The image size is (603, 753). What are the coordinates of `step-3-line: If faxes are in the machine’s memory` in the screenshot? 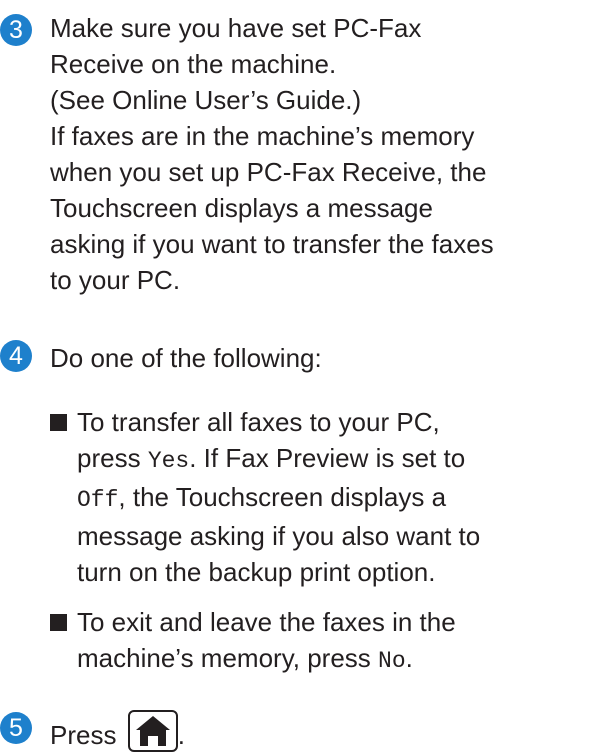 It's located at (262, 136).